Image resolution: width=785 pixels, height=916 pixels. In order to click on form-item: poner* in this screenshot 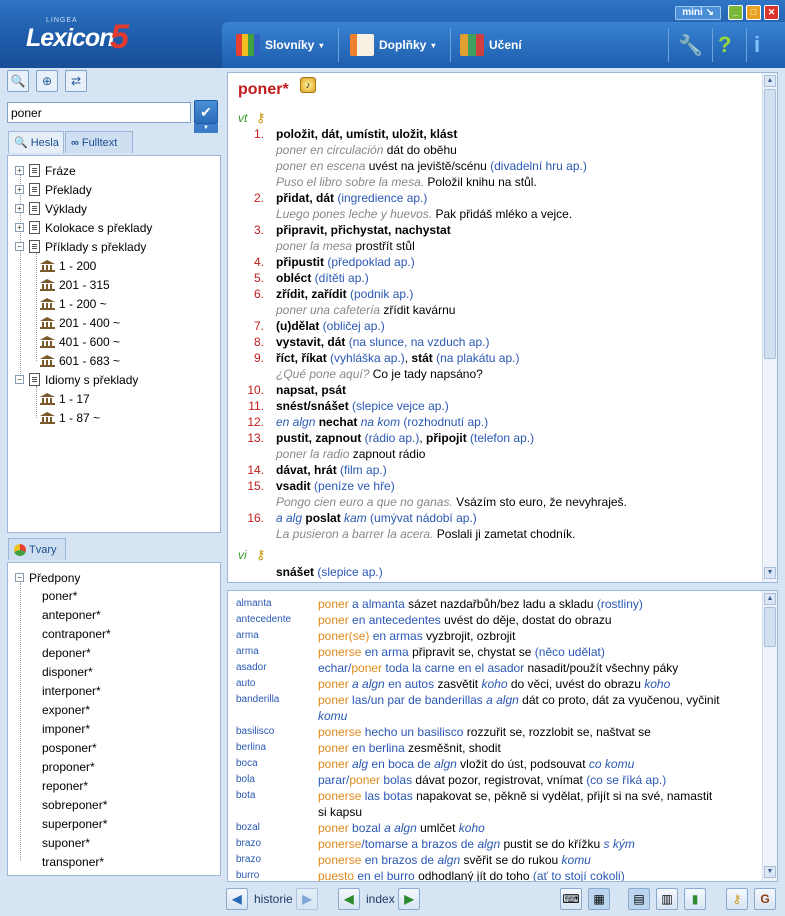, I will do `click(59, 596)`.